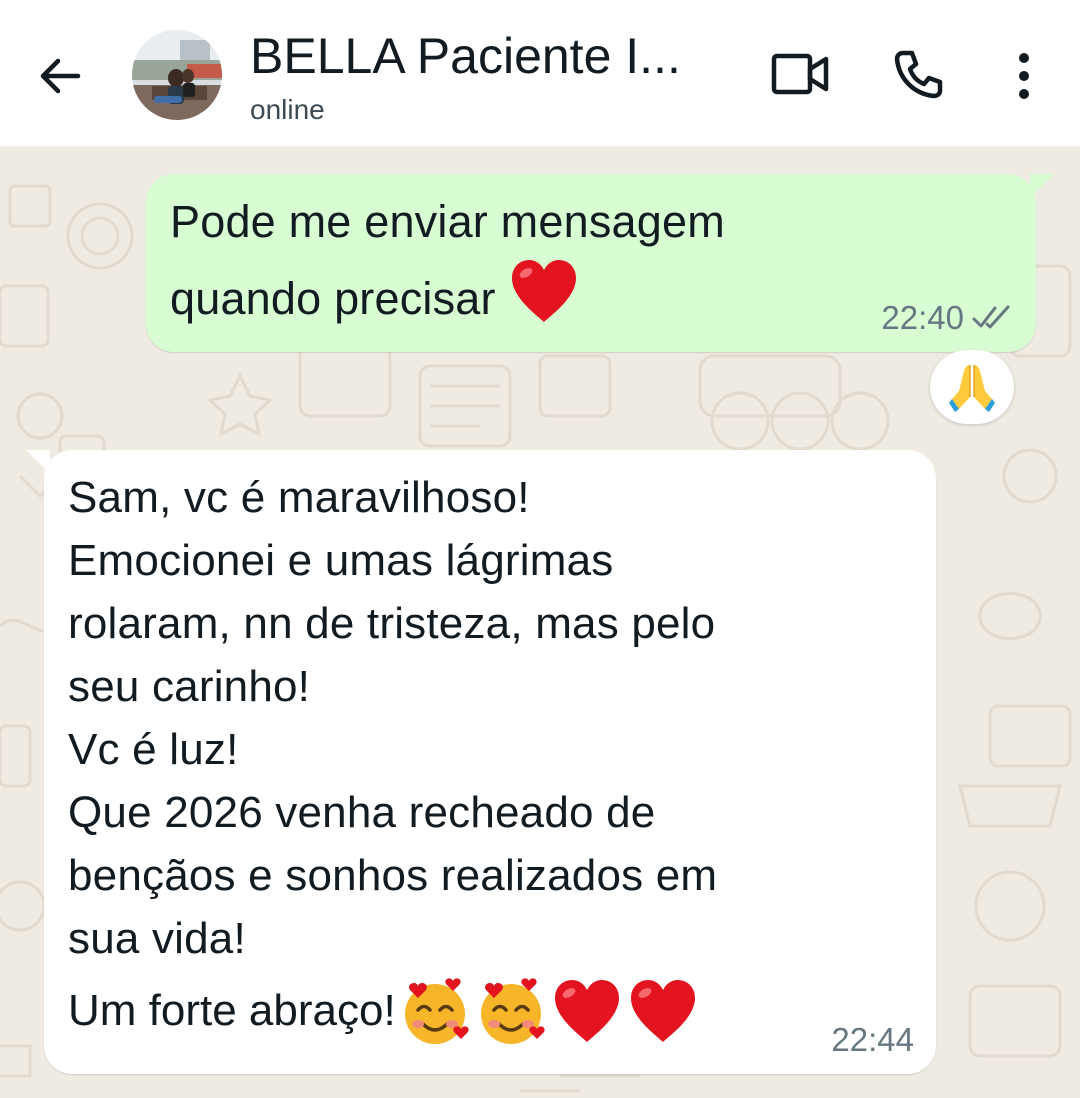 The height and width of the screenshot is (1098, 1080). What do you see at coordinates (232, 1010) in the screenshot?
I see `message-closing-text: Um forte abraço!` at bounding box center [232, 1010].